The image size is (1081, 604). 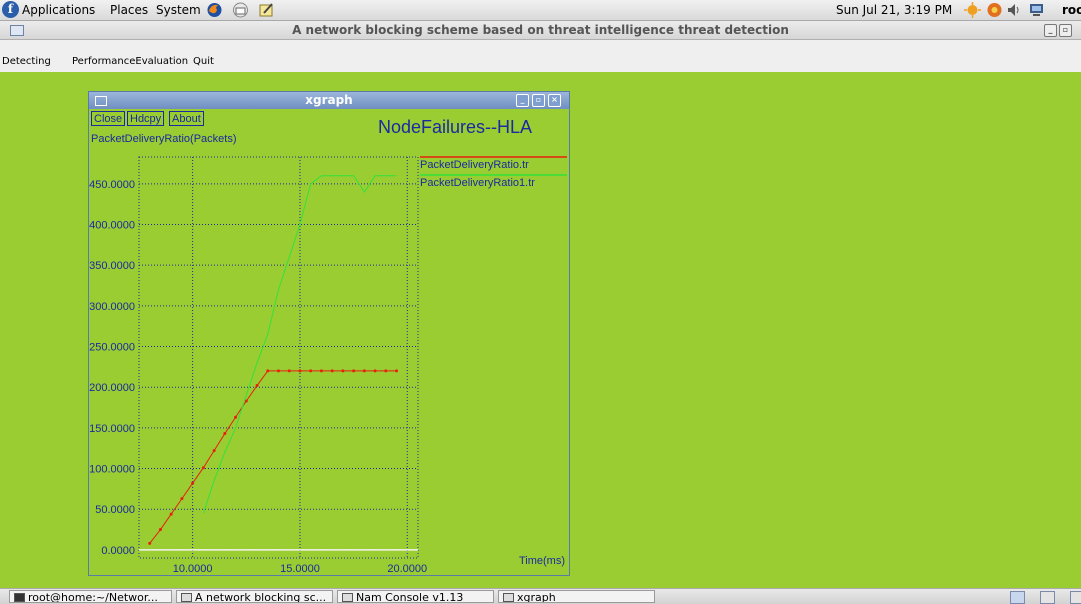 I want to click on legend-label: PacketDeliveryRatio.tr, so click(x=474, y=165).